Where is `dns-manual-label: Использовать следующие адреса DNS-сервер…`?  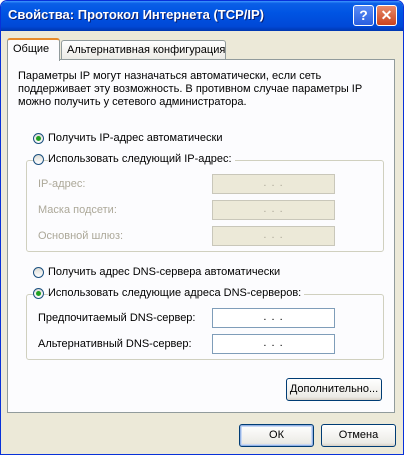
dns-manual-label: Использовать следующие адреса DNS-сервер… is located at coordinates (176, 293).